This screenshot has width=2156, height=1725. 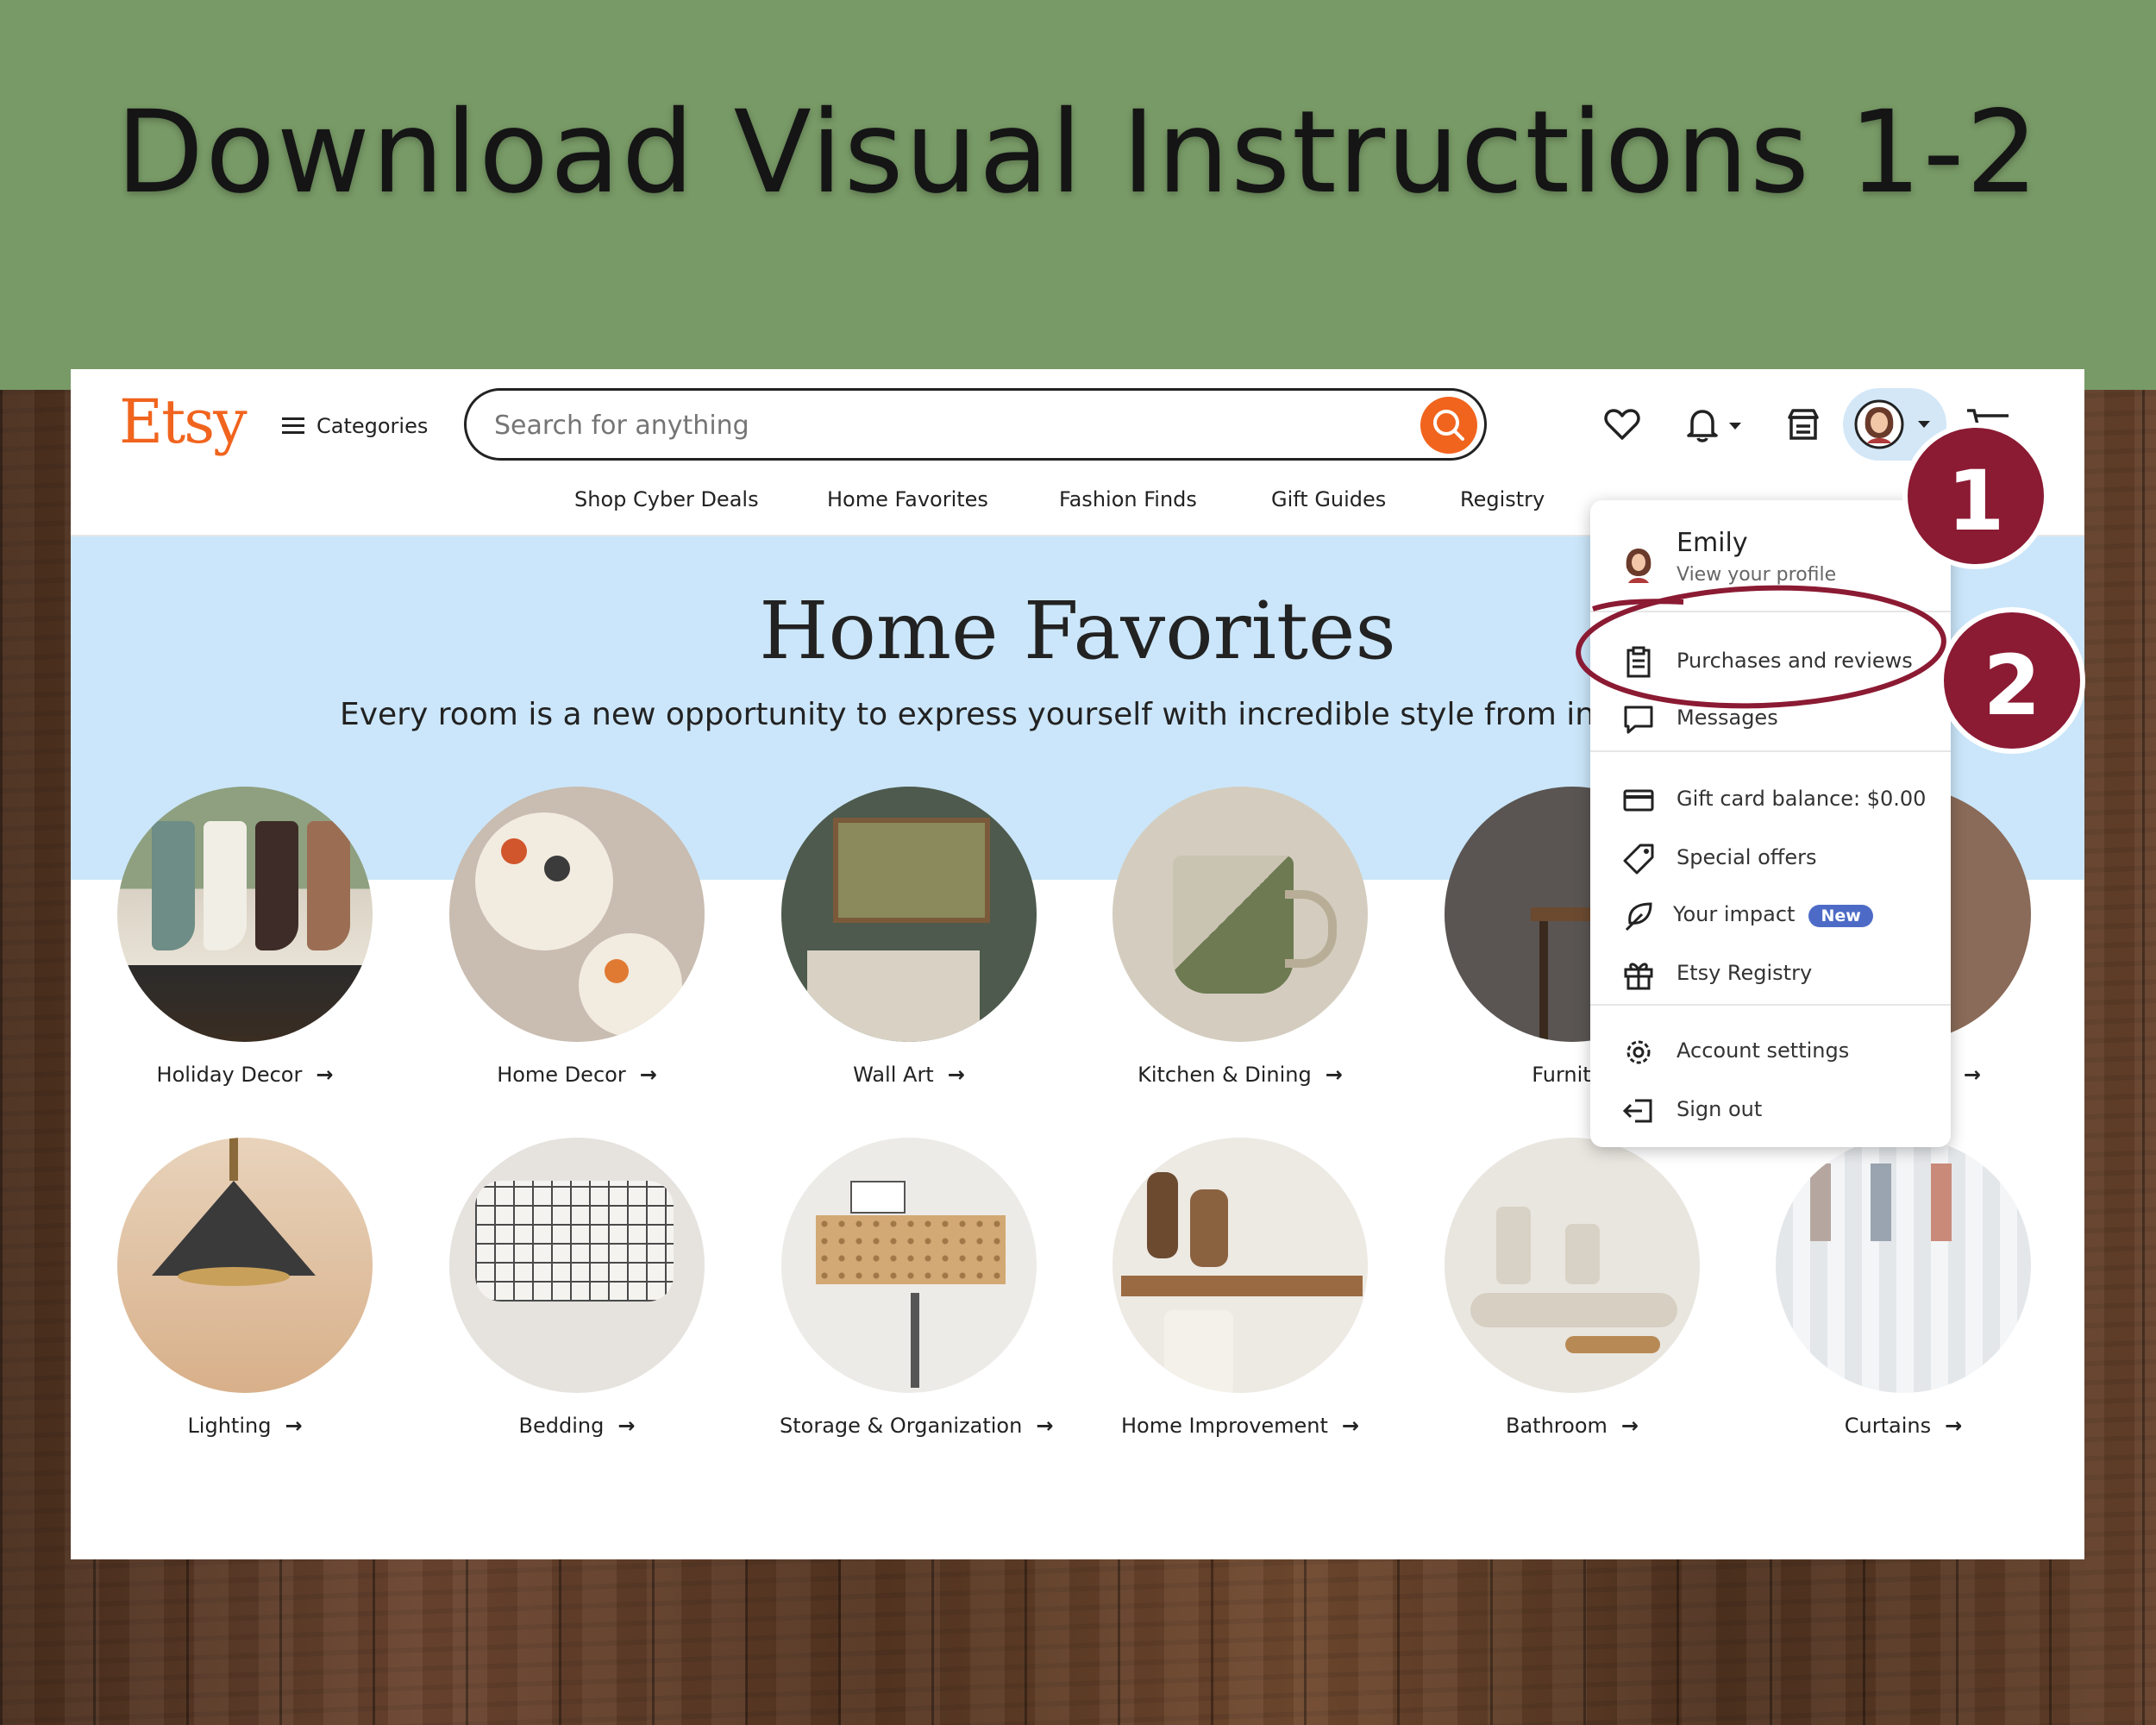 I want to click on chevron-down-icon, so click(x=1735, y=427).